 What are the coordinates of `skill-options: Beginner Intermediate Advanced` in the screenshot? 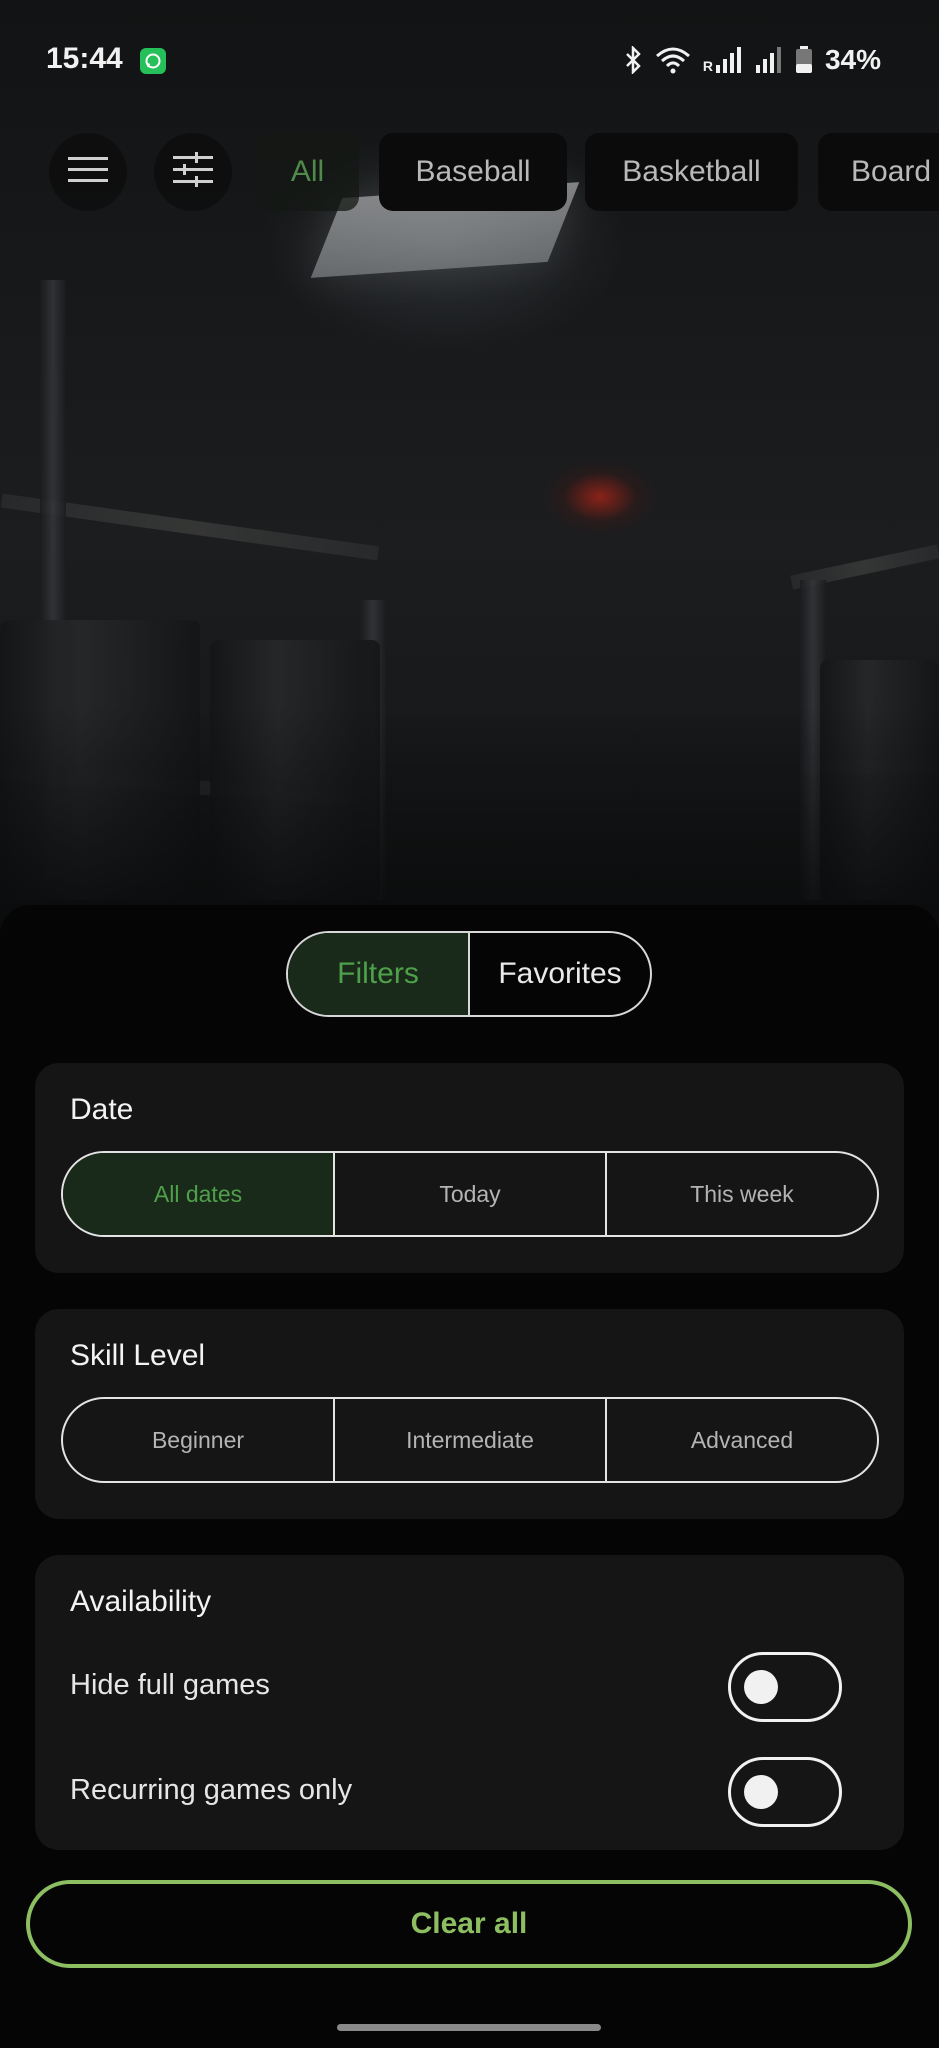 It's located at (470, 1440).